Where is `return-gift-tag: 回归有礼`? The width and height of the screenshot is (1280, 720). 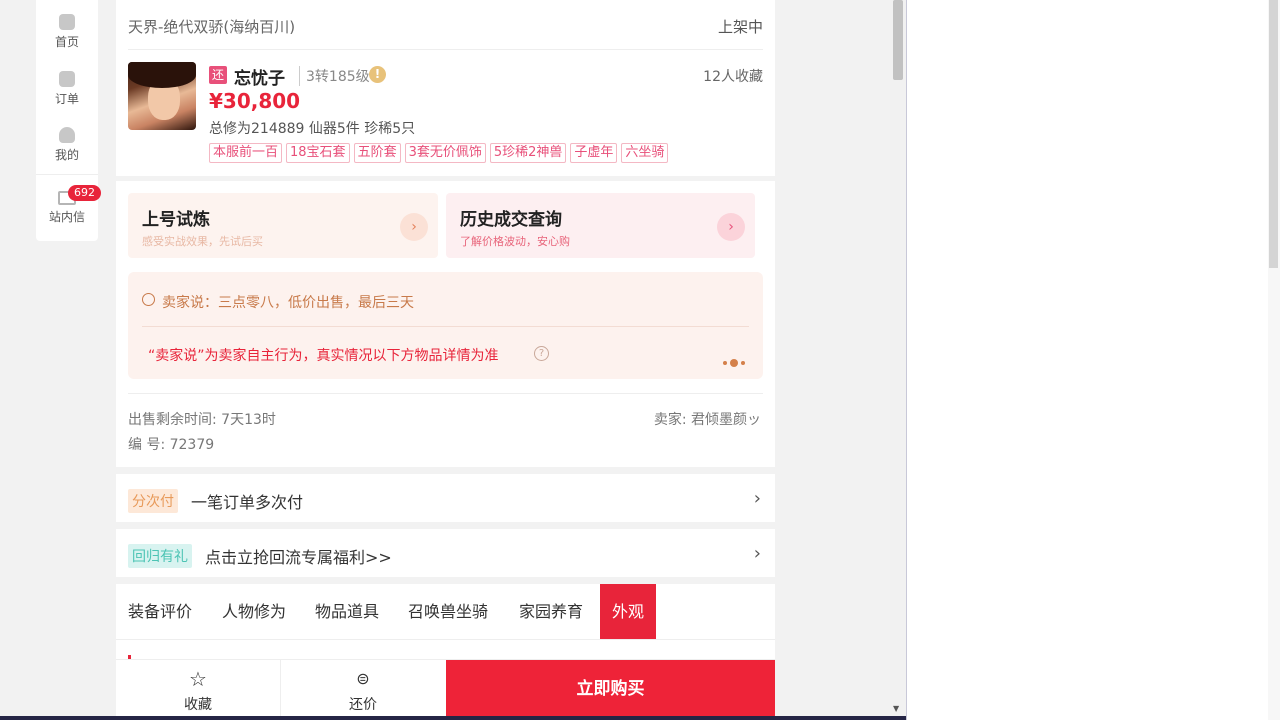 return-gift-tag: 回归有礼 is located at coordinates (160, 556).